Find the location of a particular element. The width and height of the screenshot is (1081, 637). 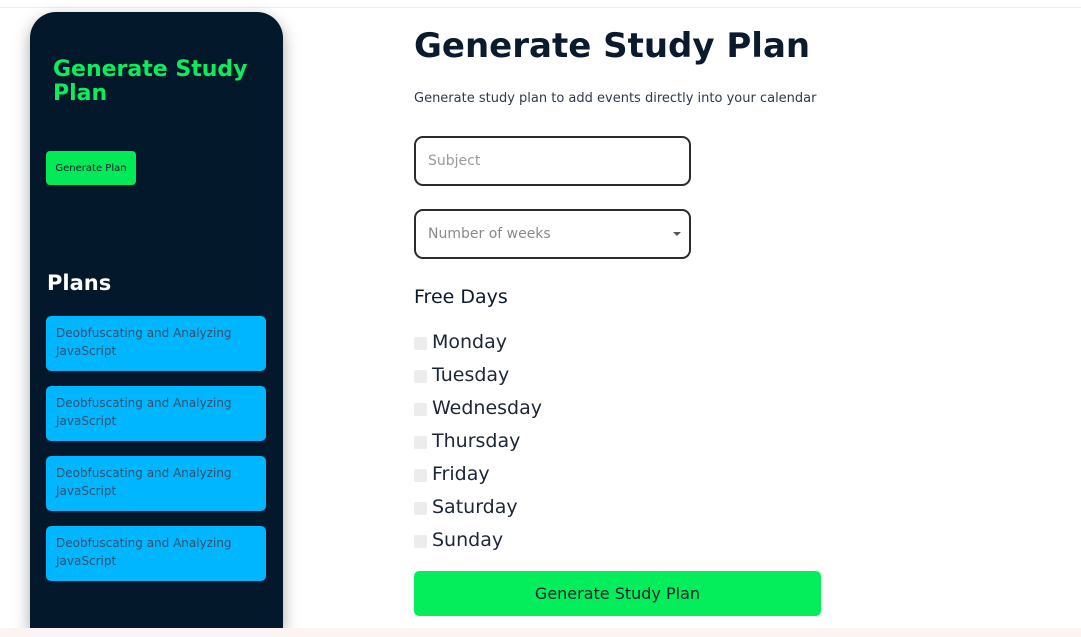

day-wednesday: Wednesday is located at coordinates (478, 407).